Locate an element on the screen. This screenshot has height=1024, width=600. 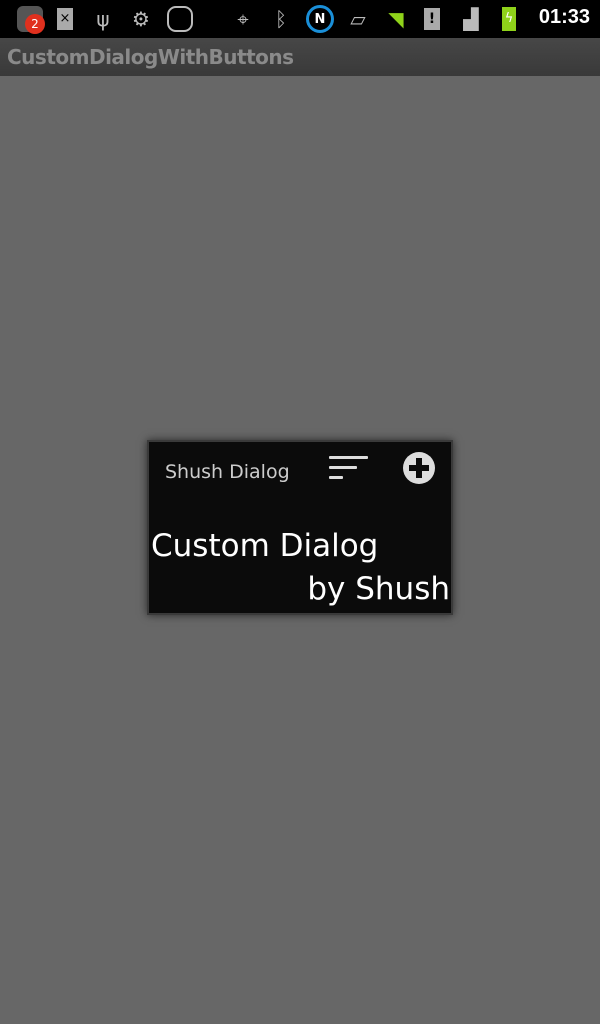
app-notification-icon: 2 is located at coordinates (30, 20).